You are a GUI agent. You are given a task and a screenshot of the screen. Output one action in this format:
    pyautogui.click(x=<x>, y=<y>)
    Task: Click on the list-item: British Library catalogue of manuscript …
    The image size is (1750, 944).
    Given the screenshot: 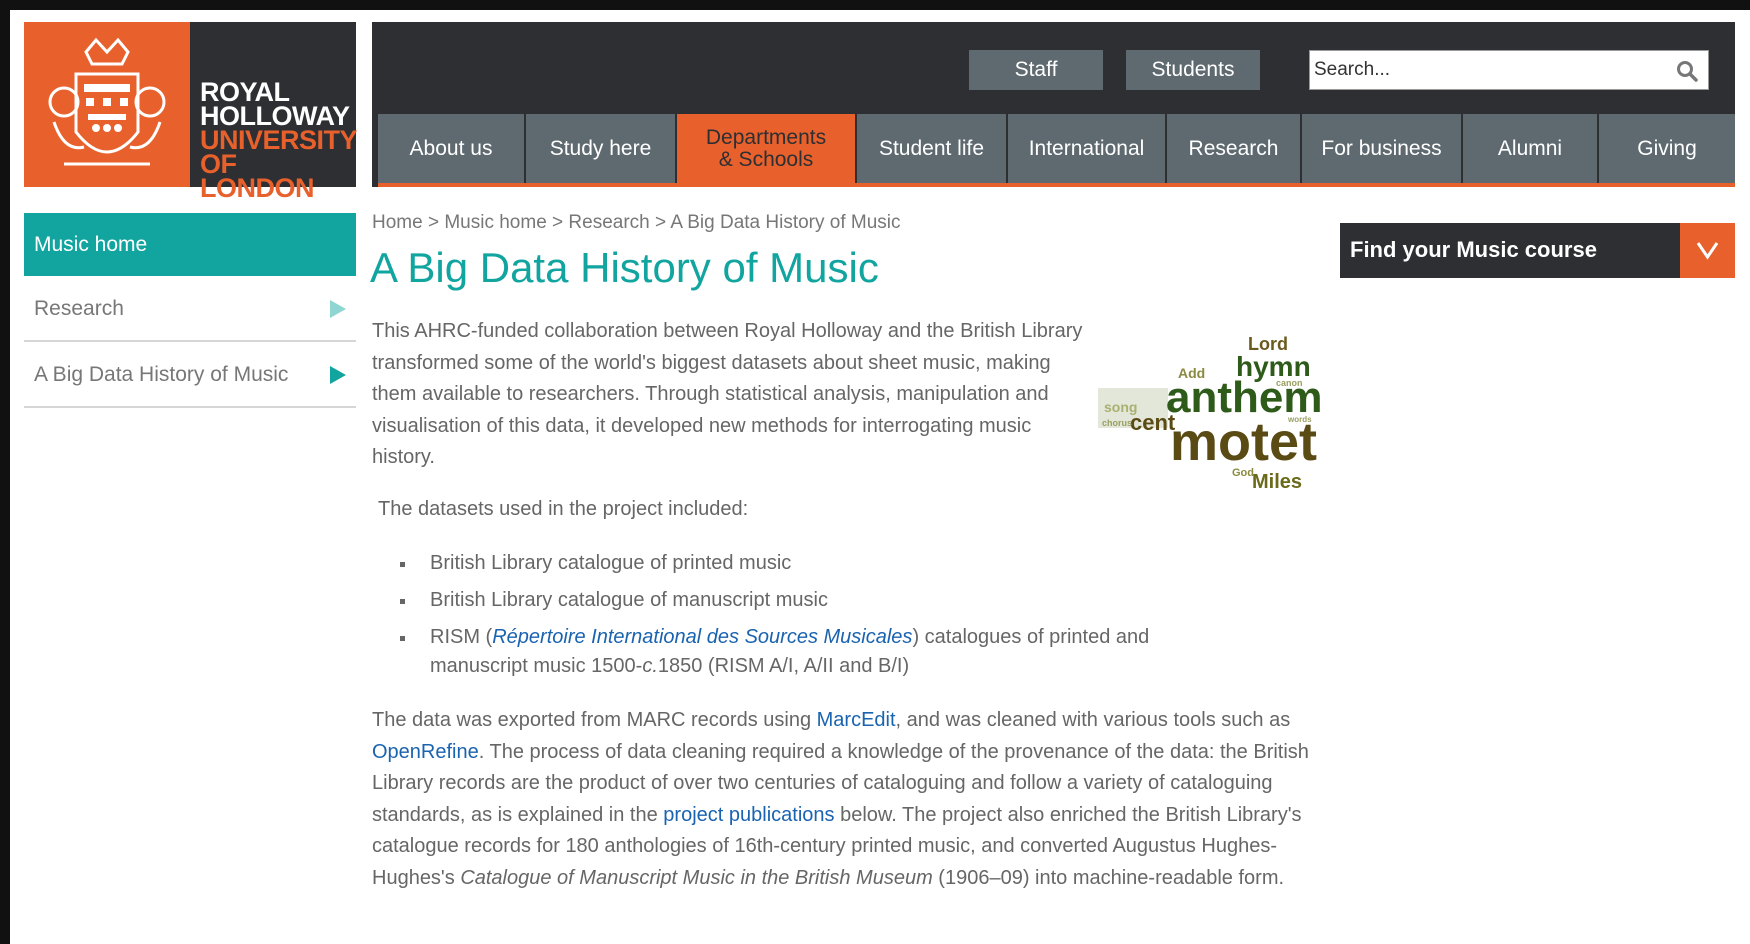 What is the action you would take?
    pyautogui.click(x=835, y=600)
    